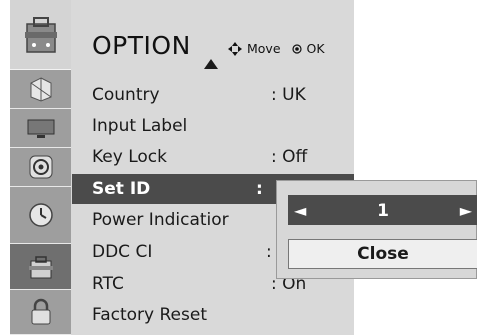  I want to click on audio-icon, so click(40, 167).